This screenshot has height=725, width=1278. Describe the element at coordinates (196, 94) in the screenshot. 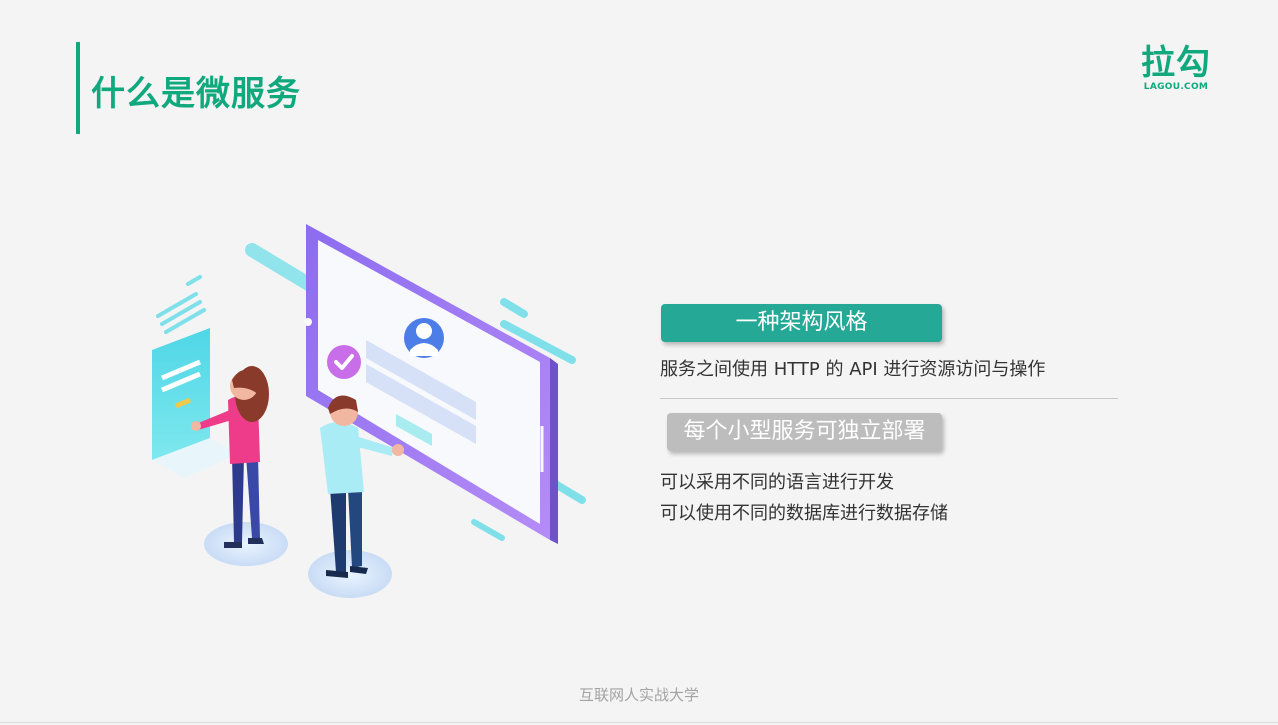

I see `page-title: 什么是微服务` at that location.